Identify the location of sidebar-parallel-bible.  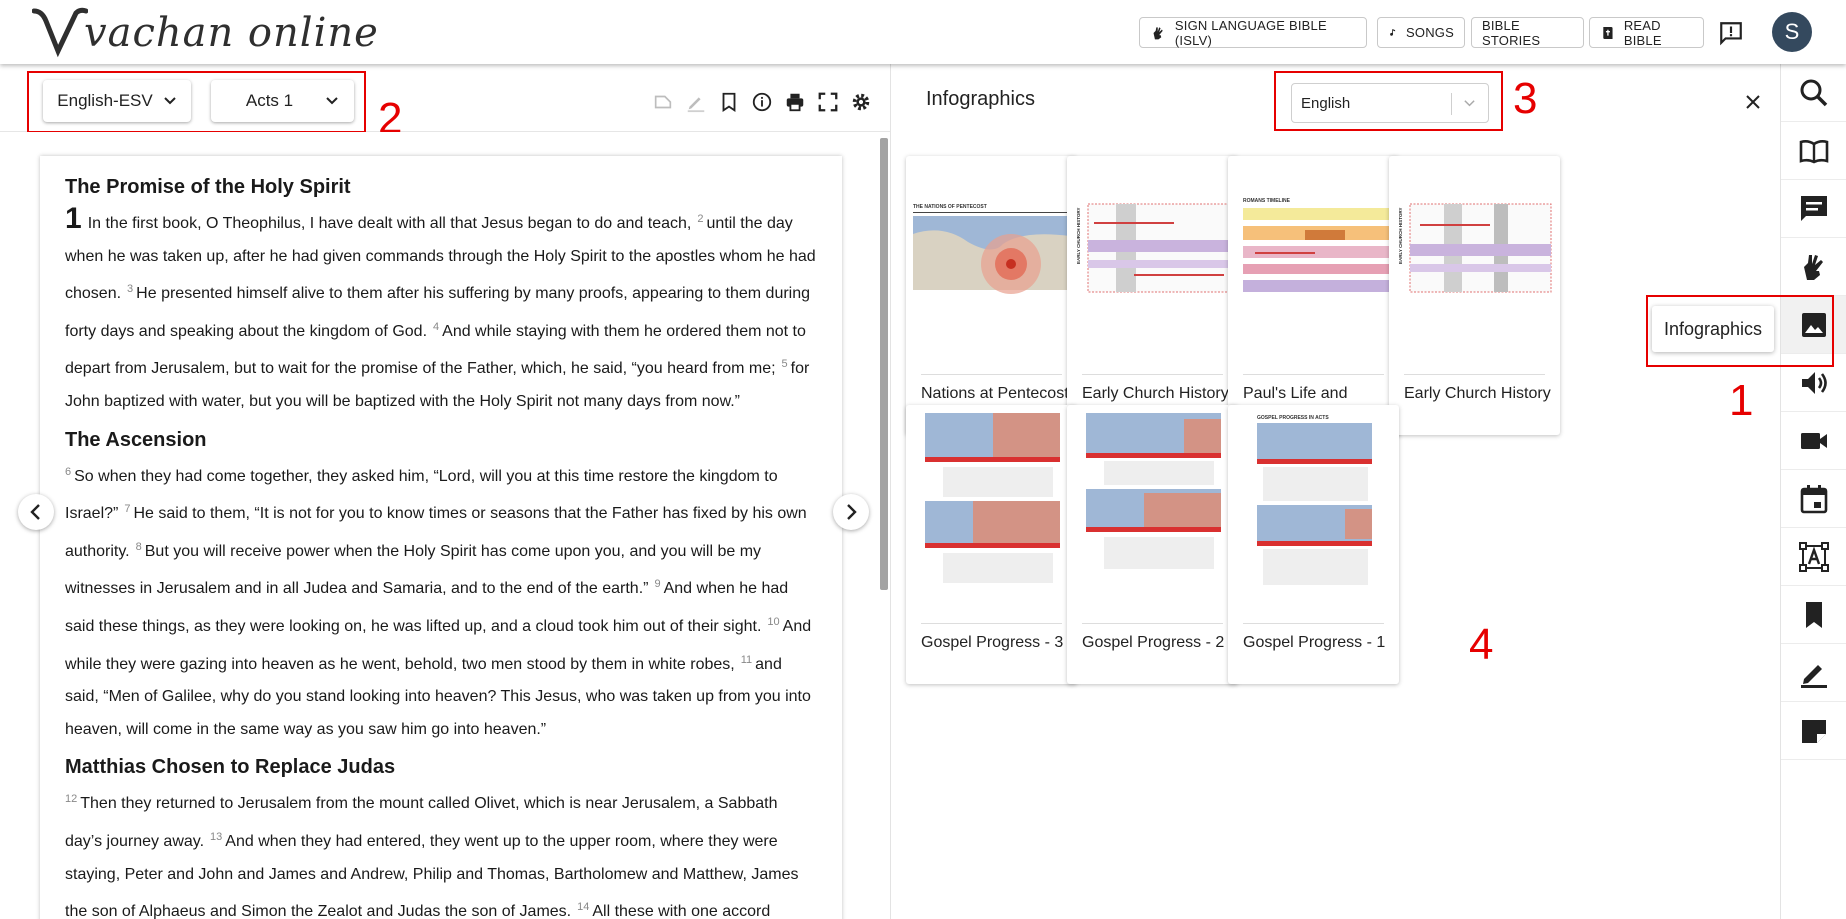
(1813, 151).